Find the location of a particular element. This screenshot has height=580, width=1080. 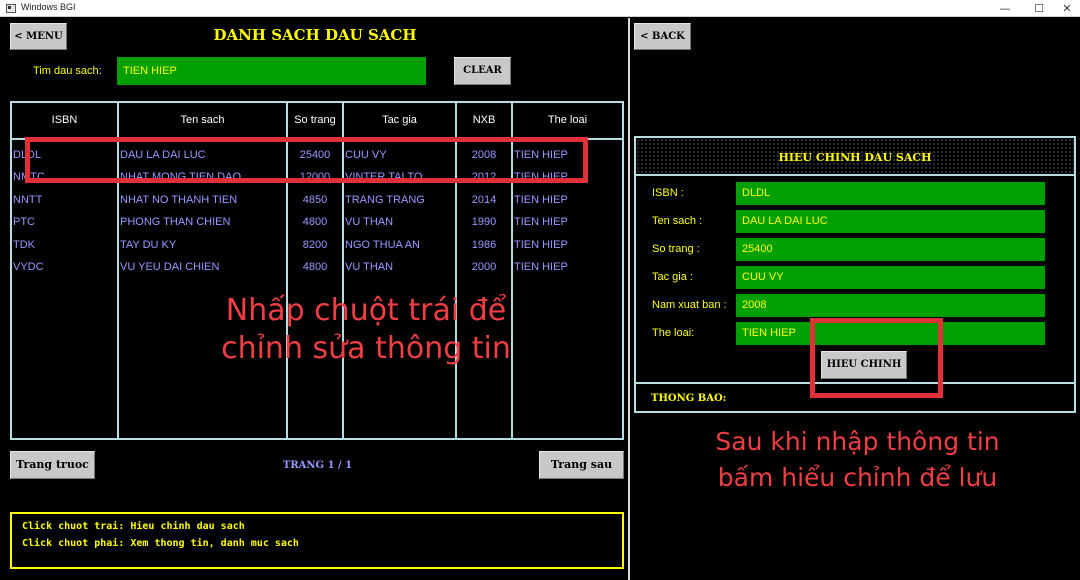

minimize-icon: — is located at coordinates (1005, 8).